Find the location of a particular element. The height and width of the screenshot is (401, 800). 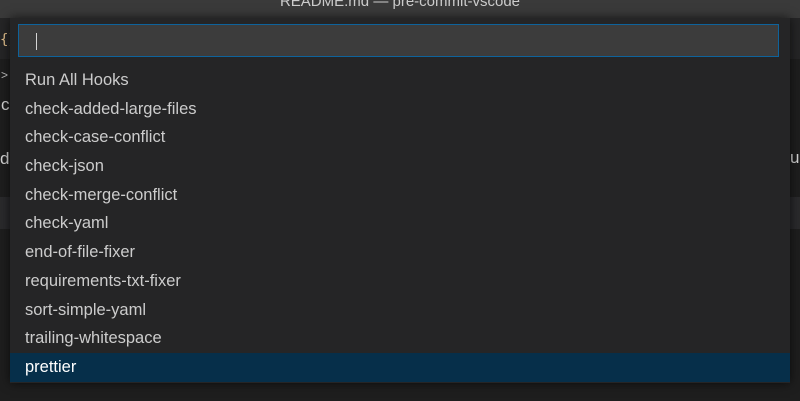

window-title: README.md — pre-commit-vscode is located at coordinates (400, 5).